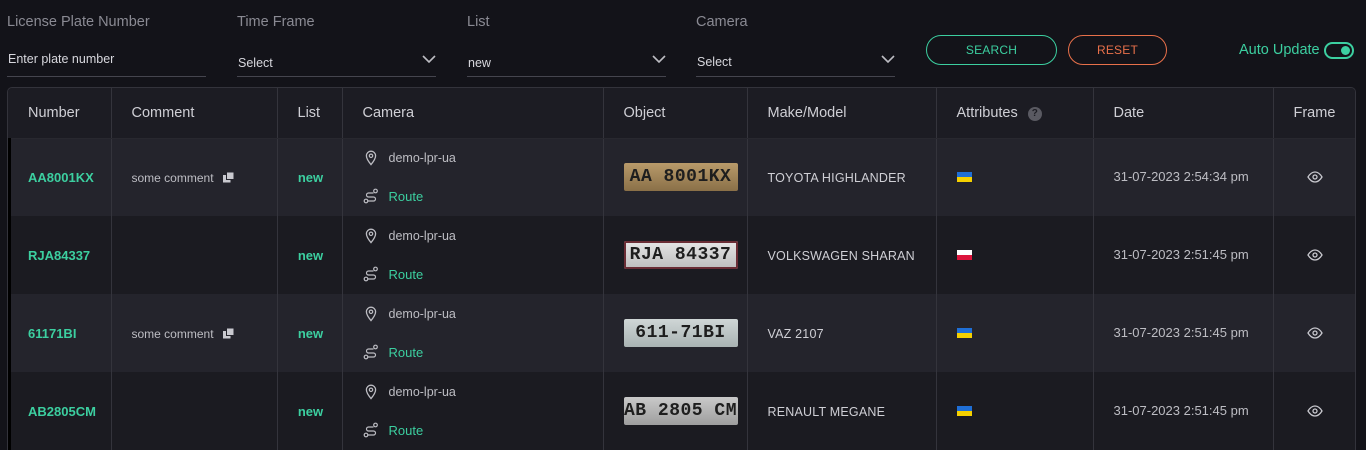 This screenshot has height=450, width=1366. What do you see at coordinates (194, 113) in the screenshot?
I see `header-comment: Comment` at bounding box center [194, 113].